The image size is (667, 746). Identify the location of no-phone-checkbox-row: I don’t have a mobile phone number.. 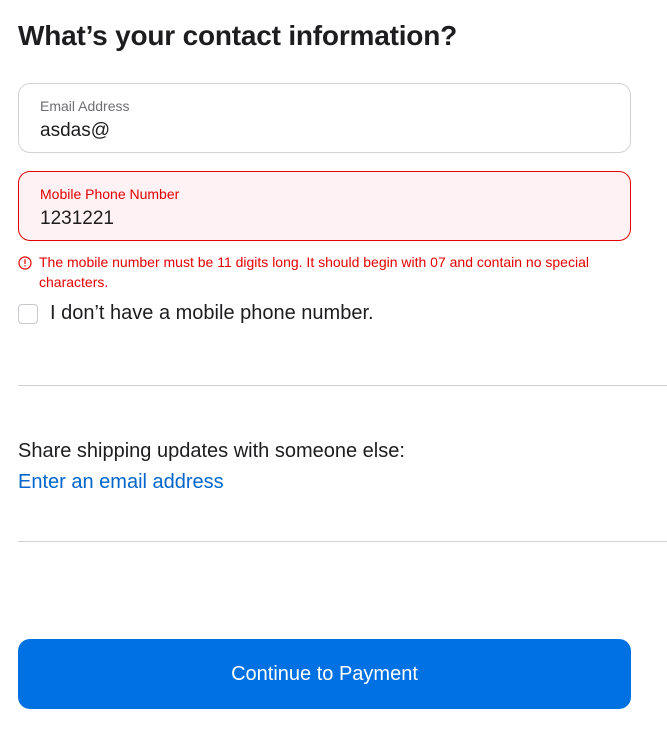
(196, 313).